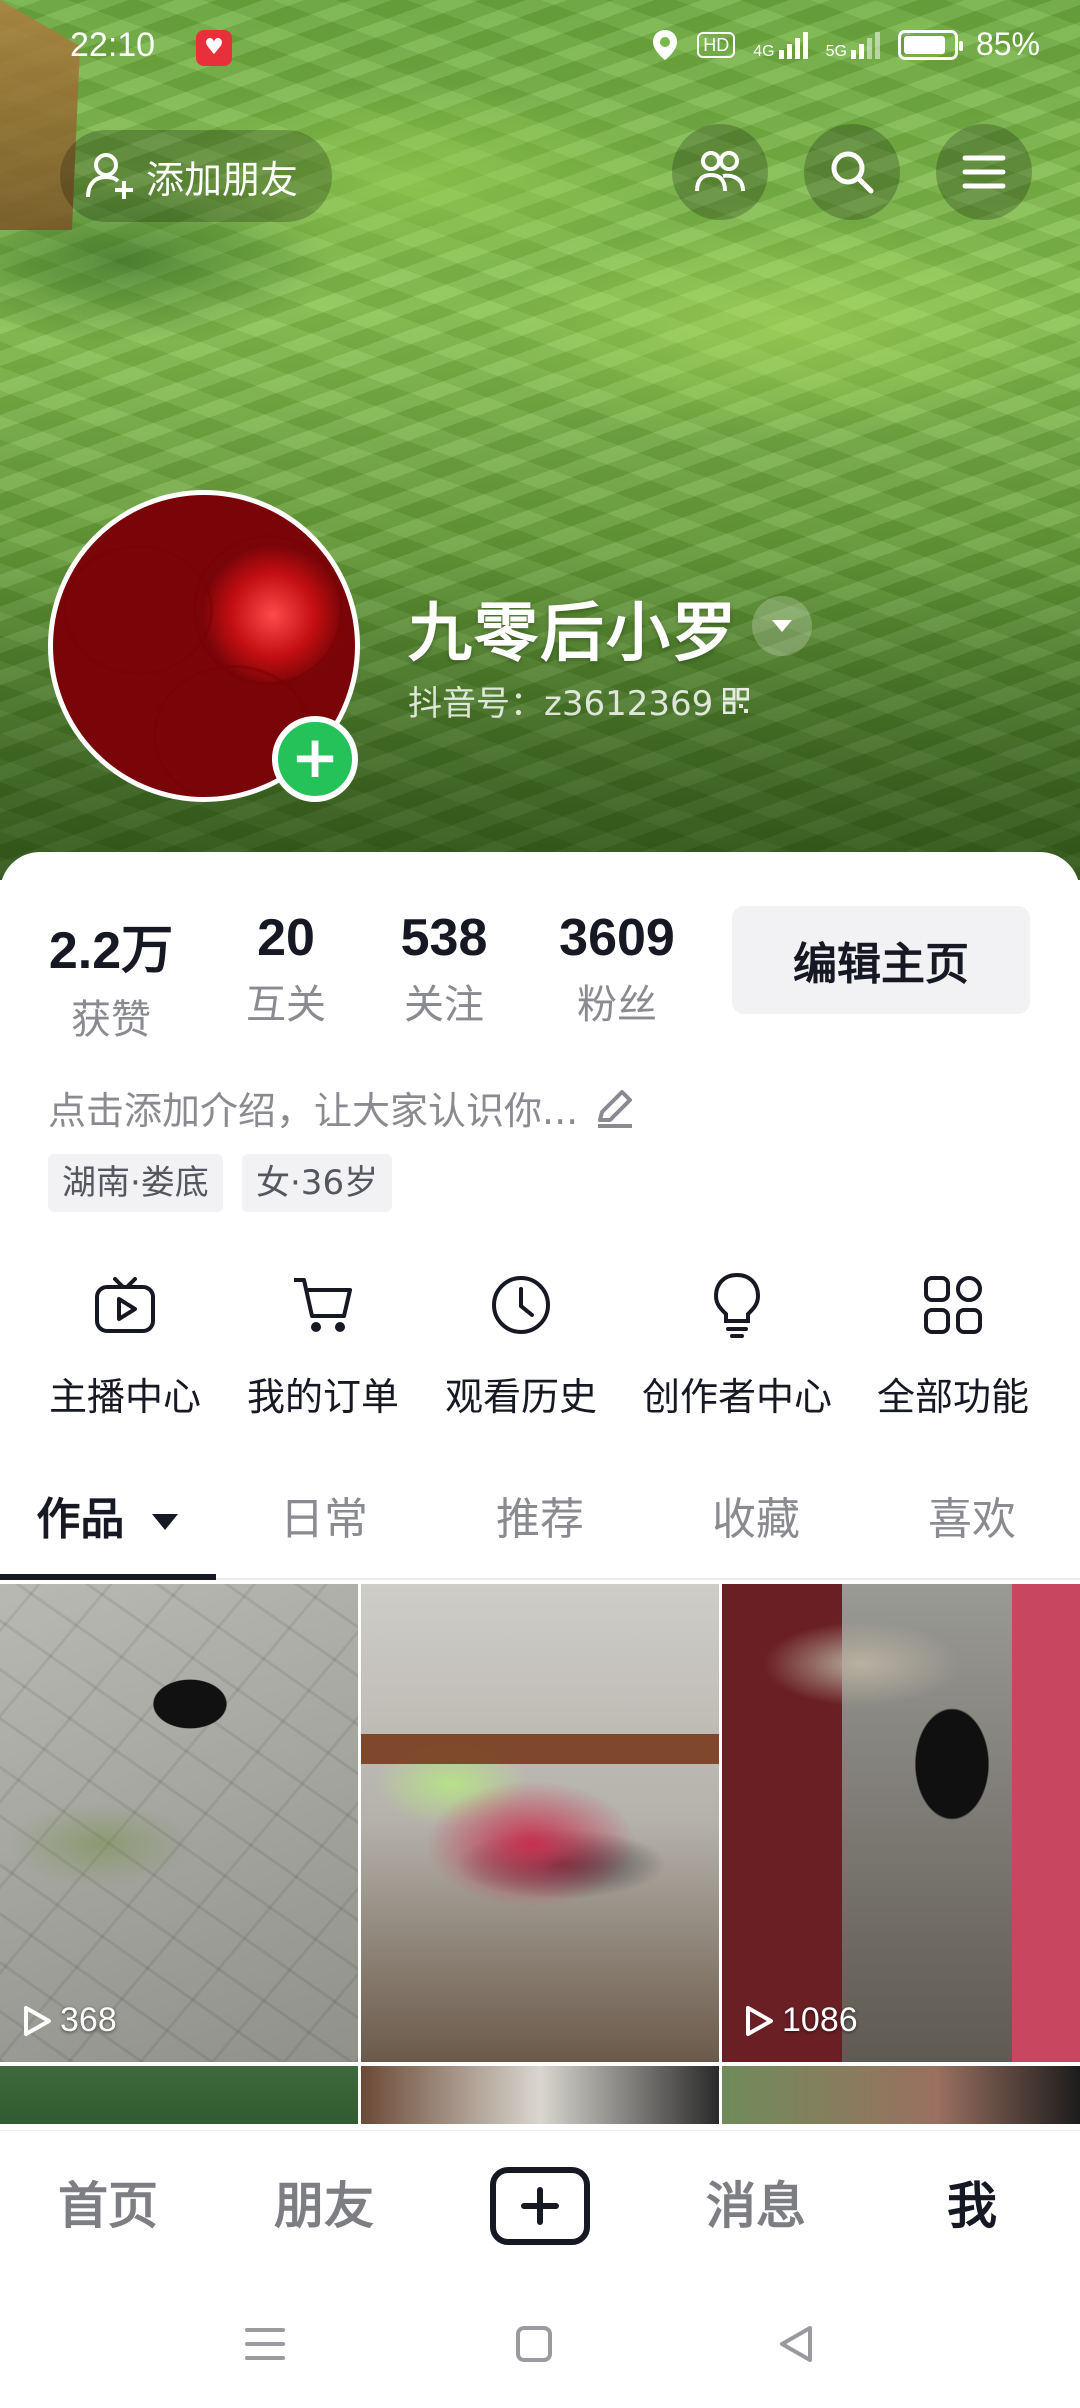  What do you see at coordinates (444, 938) in the screenshot?
I see `stat-value: 538` at bounding box center [444, 938].